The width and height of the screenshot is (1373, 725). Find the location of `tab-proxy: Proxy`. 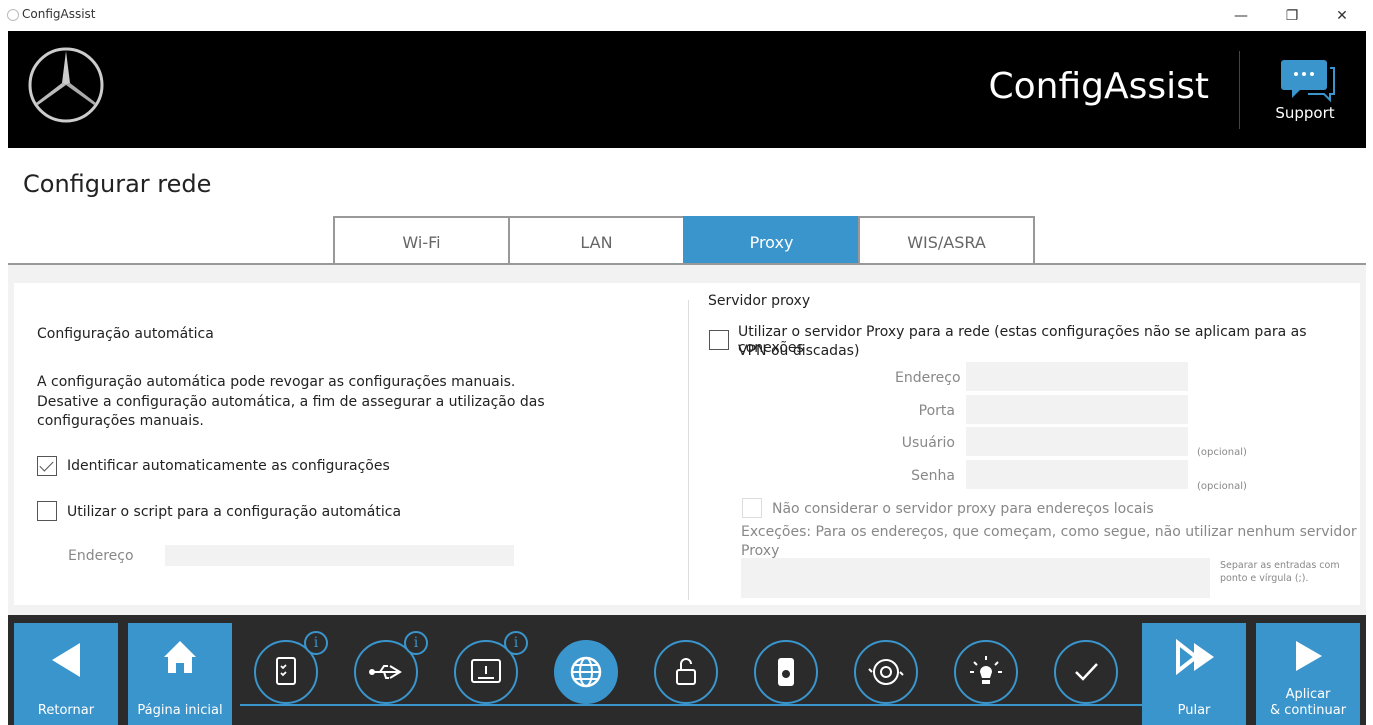

tab-proxy: Proxy is located at coordinates (771, 240).